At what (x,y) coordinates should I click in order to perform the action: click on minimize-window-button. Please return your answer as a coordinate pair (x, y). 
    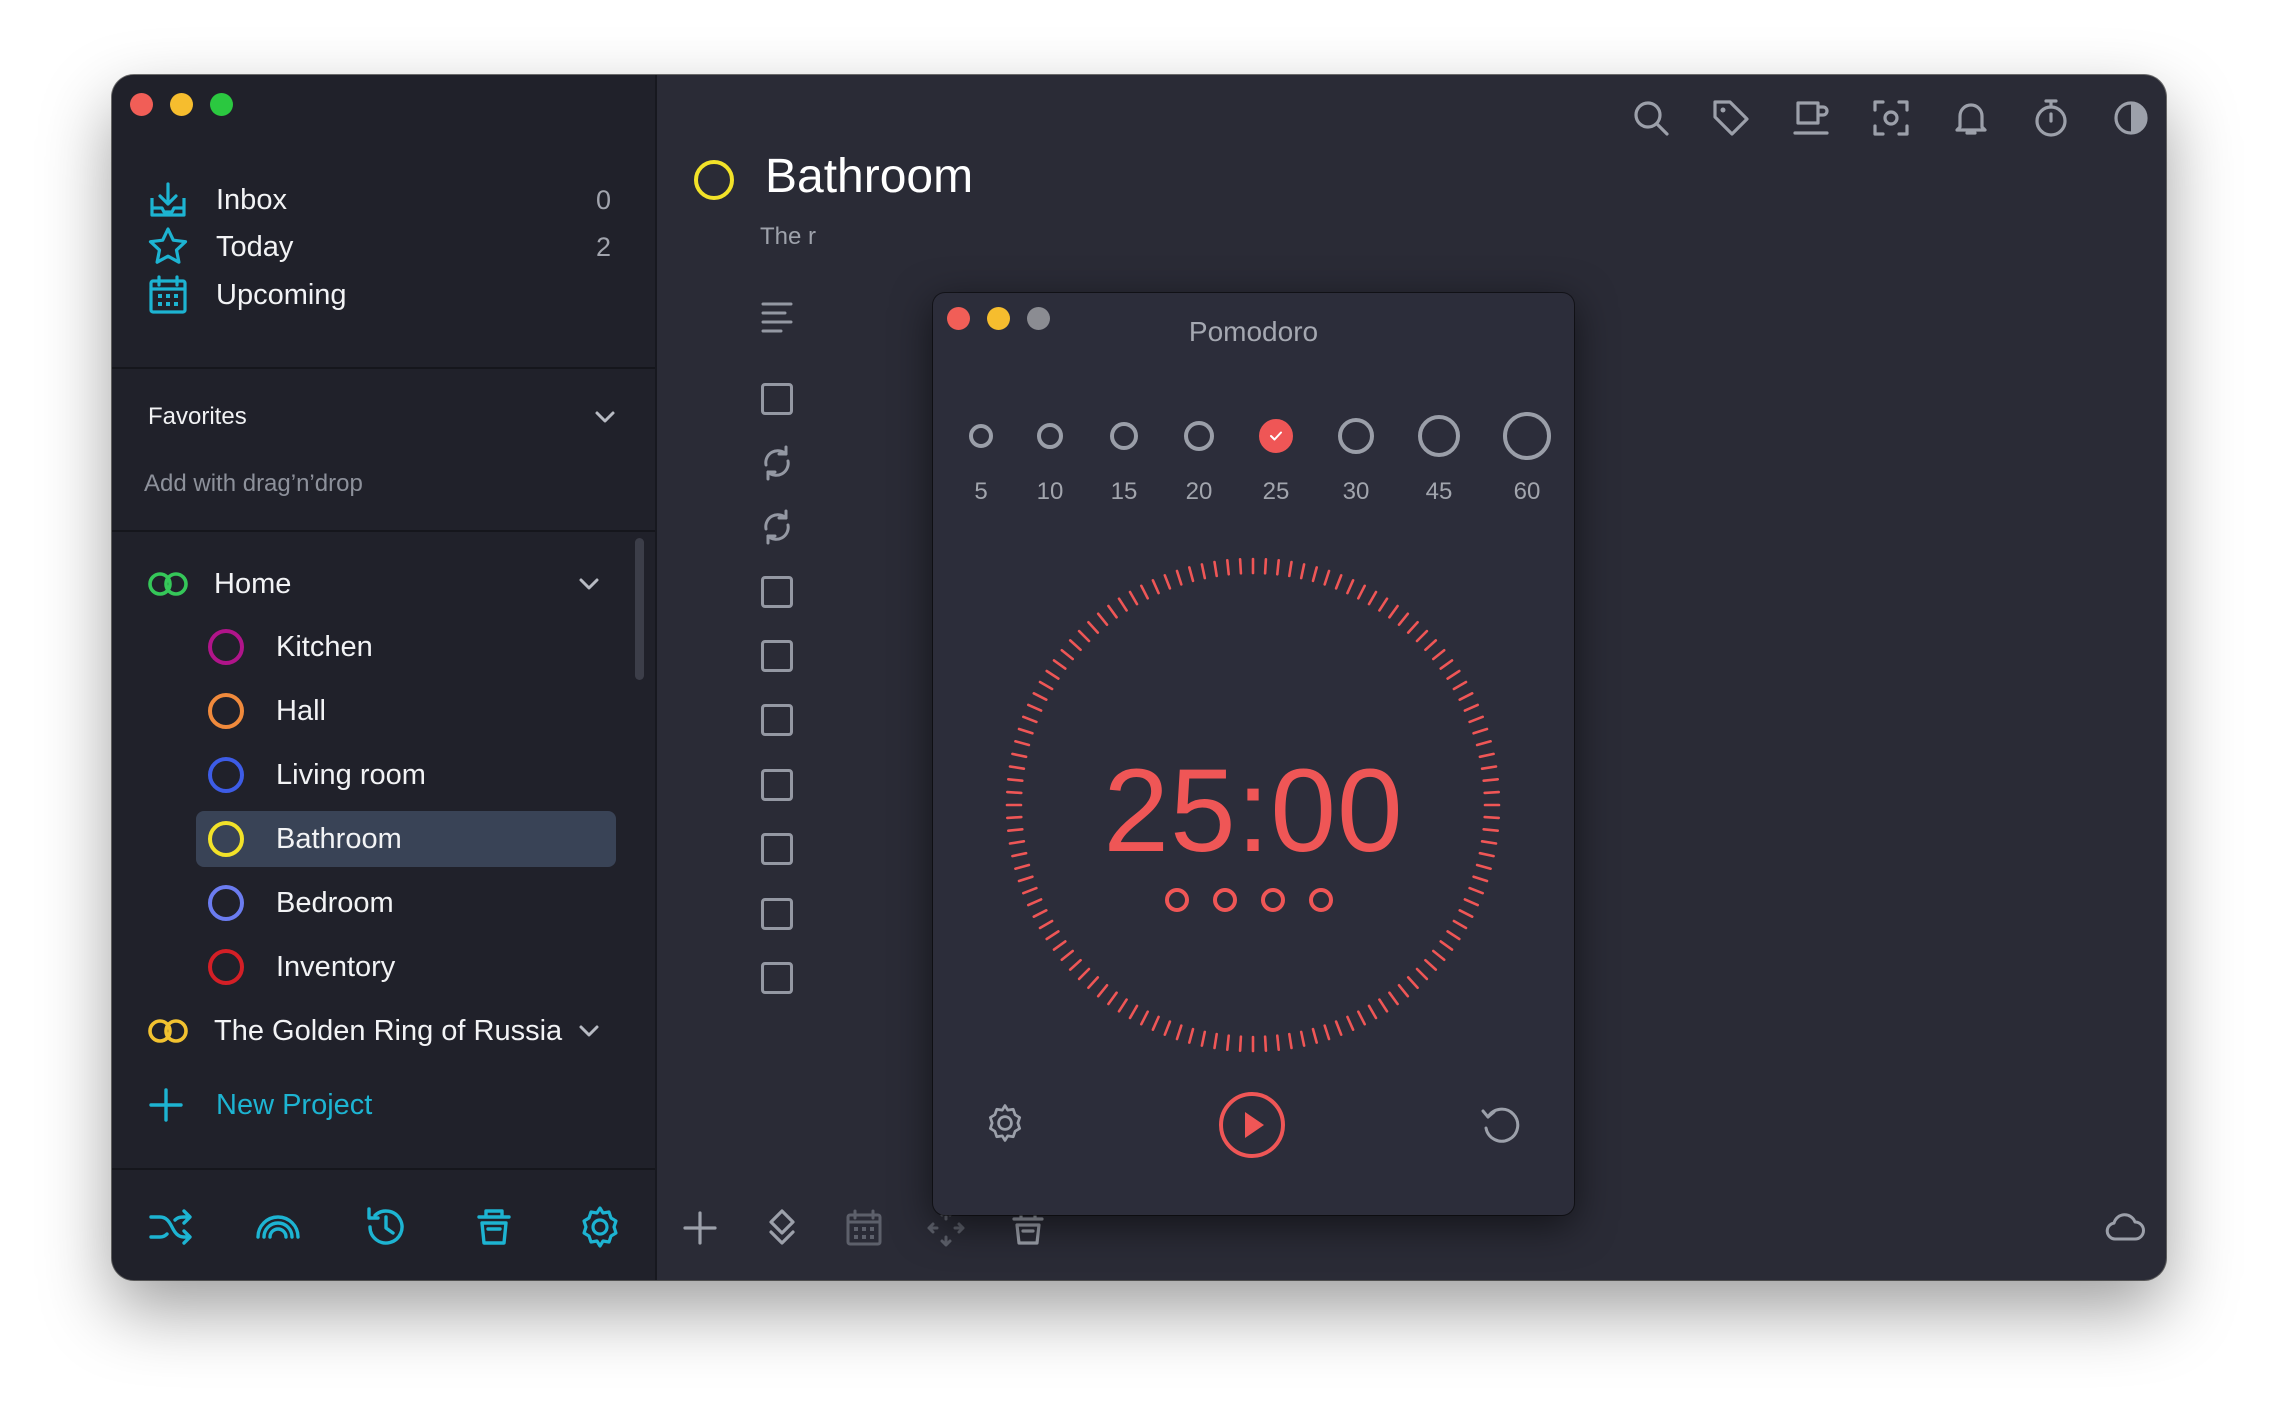
    Looking at the image, I should click on (181, 104).